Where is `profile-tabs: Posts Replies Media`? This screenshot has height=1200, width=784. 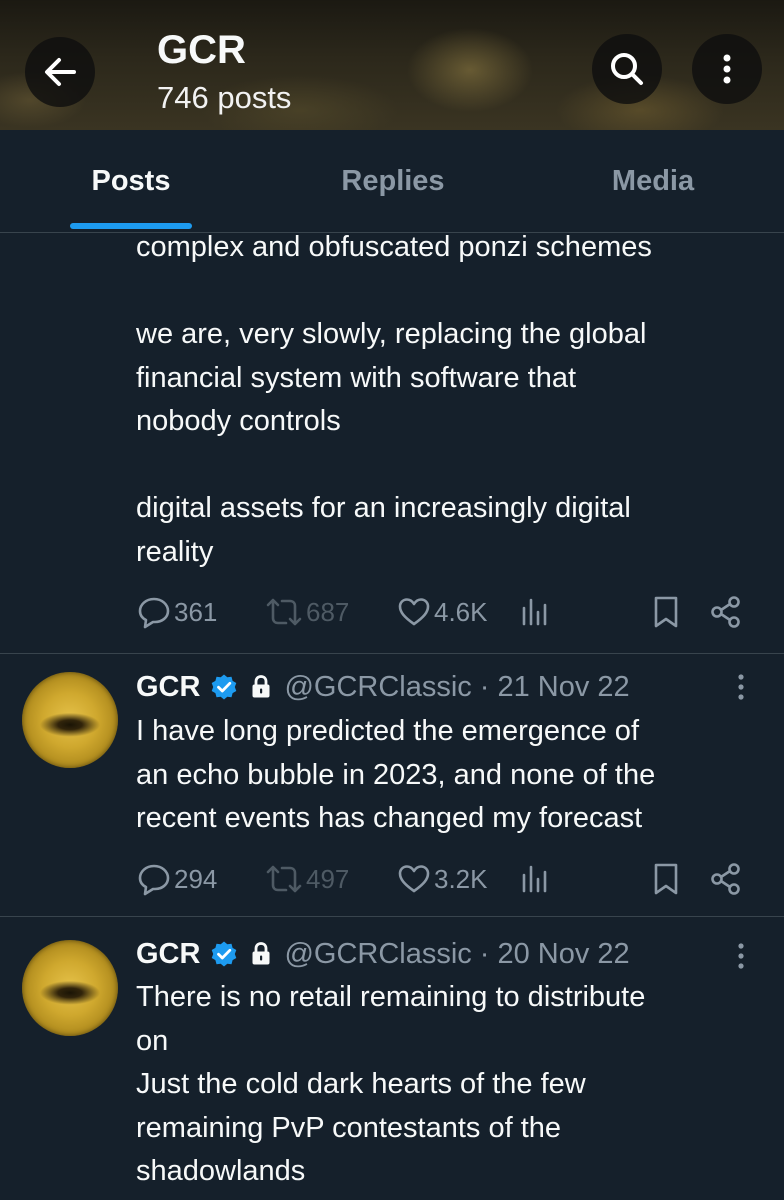 profile-tabs: Posts Replies Media is located at coordinates (392, 181).